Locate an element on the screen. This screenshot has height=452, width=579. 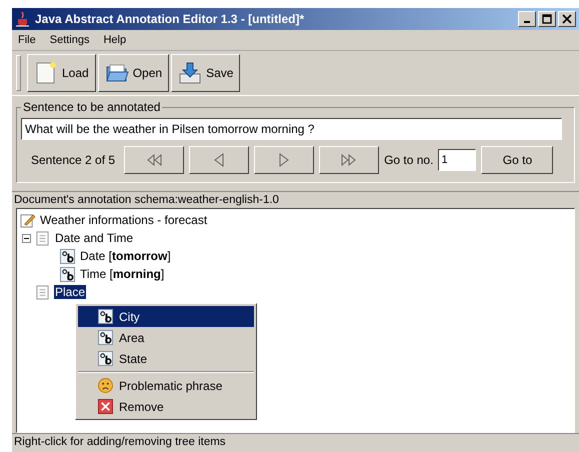
sad-face-icon is located at coordinates (105, 385).